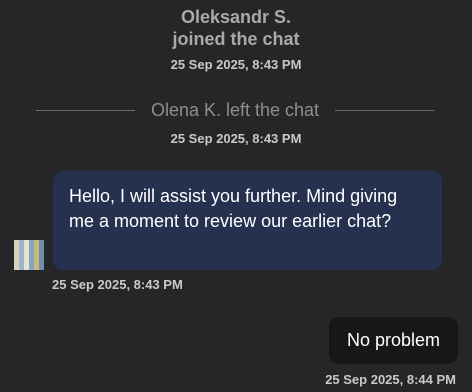 The image size is (472, 392). Describe the element at coordinates (385, 110) in the screenshot. I see `divider-right` at that location.